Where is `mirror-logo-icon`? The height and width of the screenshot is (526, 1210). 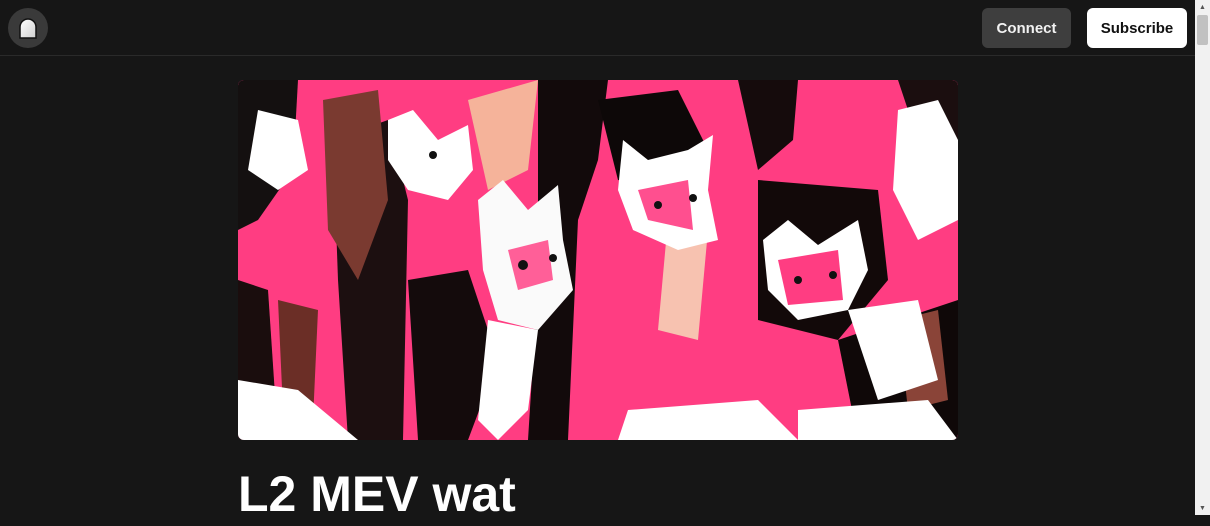 mirror-logo-icon is located at coordinates (28, 28).